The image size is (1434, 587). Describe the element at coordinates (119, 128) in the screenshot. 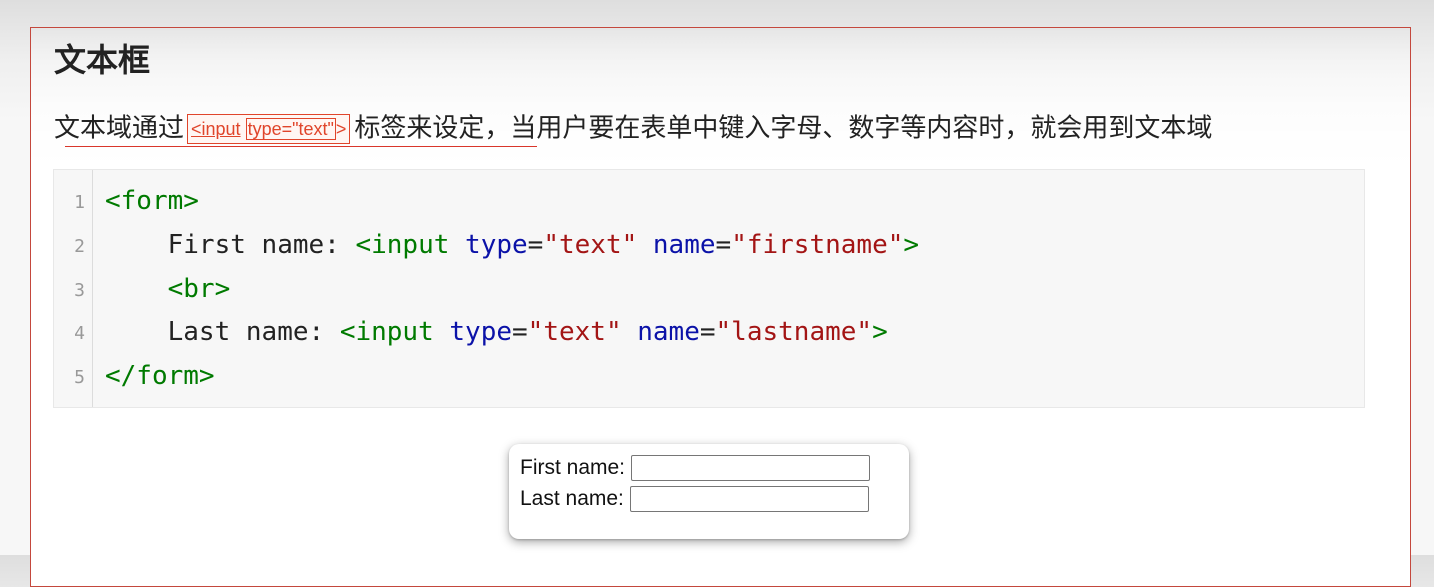

I see `description-prefix: 文本域通过` at that location.